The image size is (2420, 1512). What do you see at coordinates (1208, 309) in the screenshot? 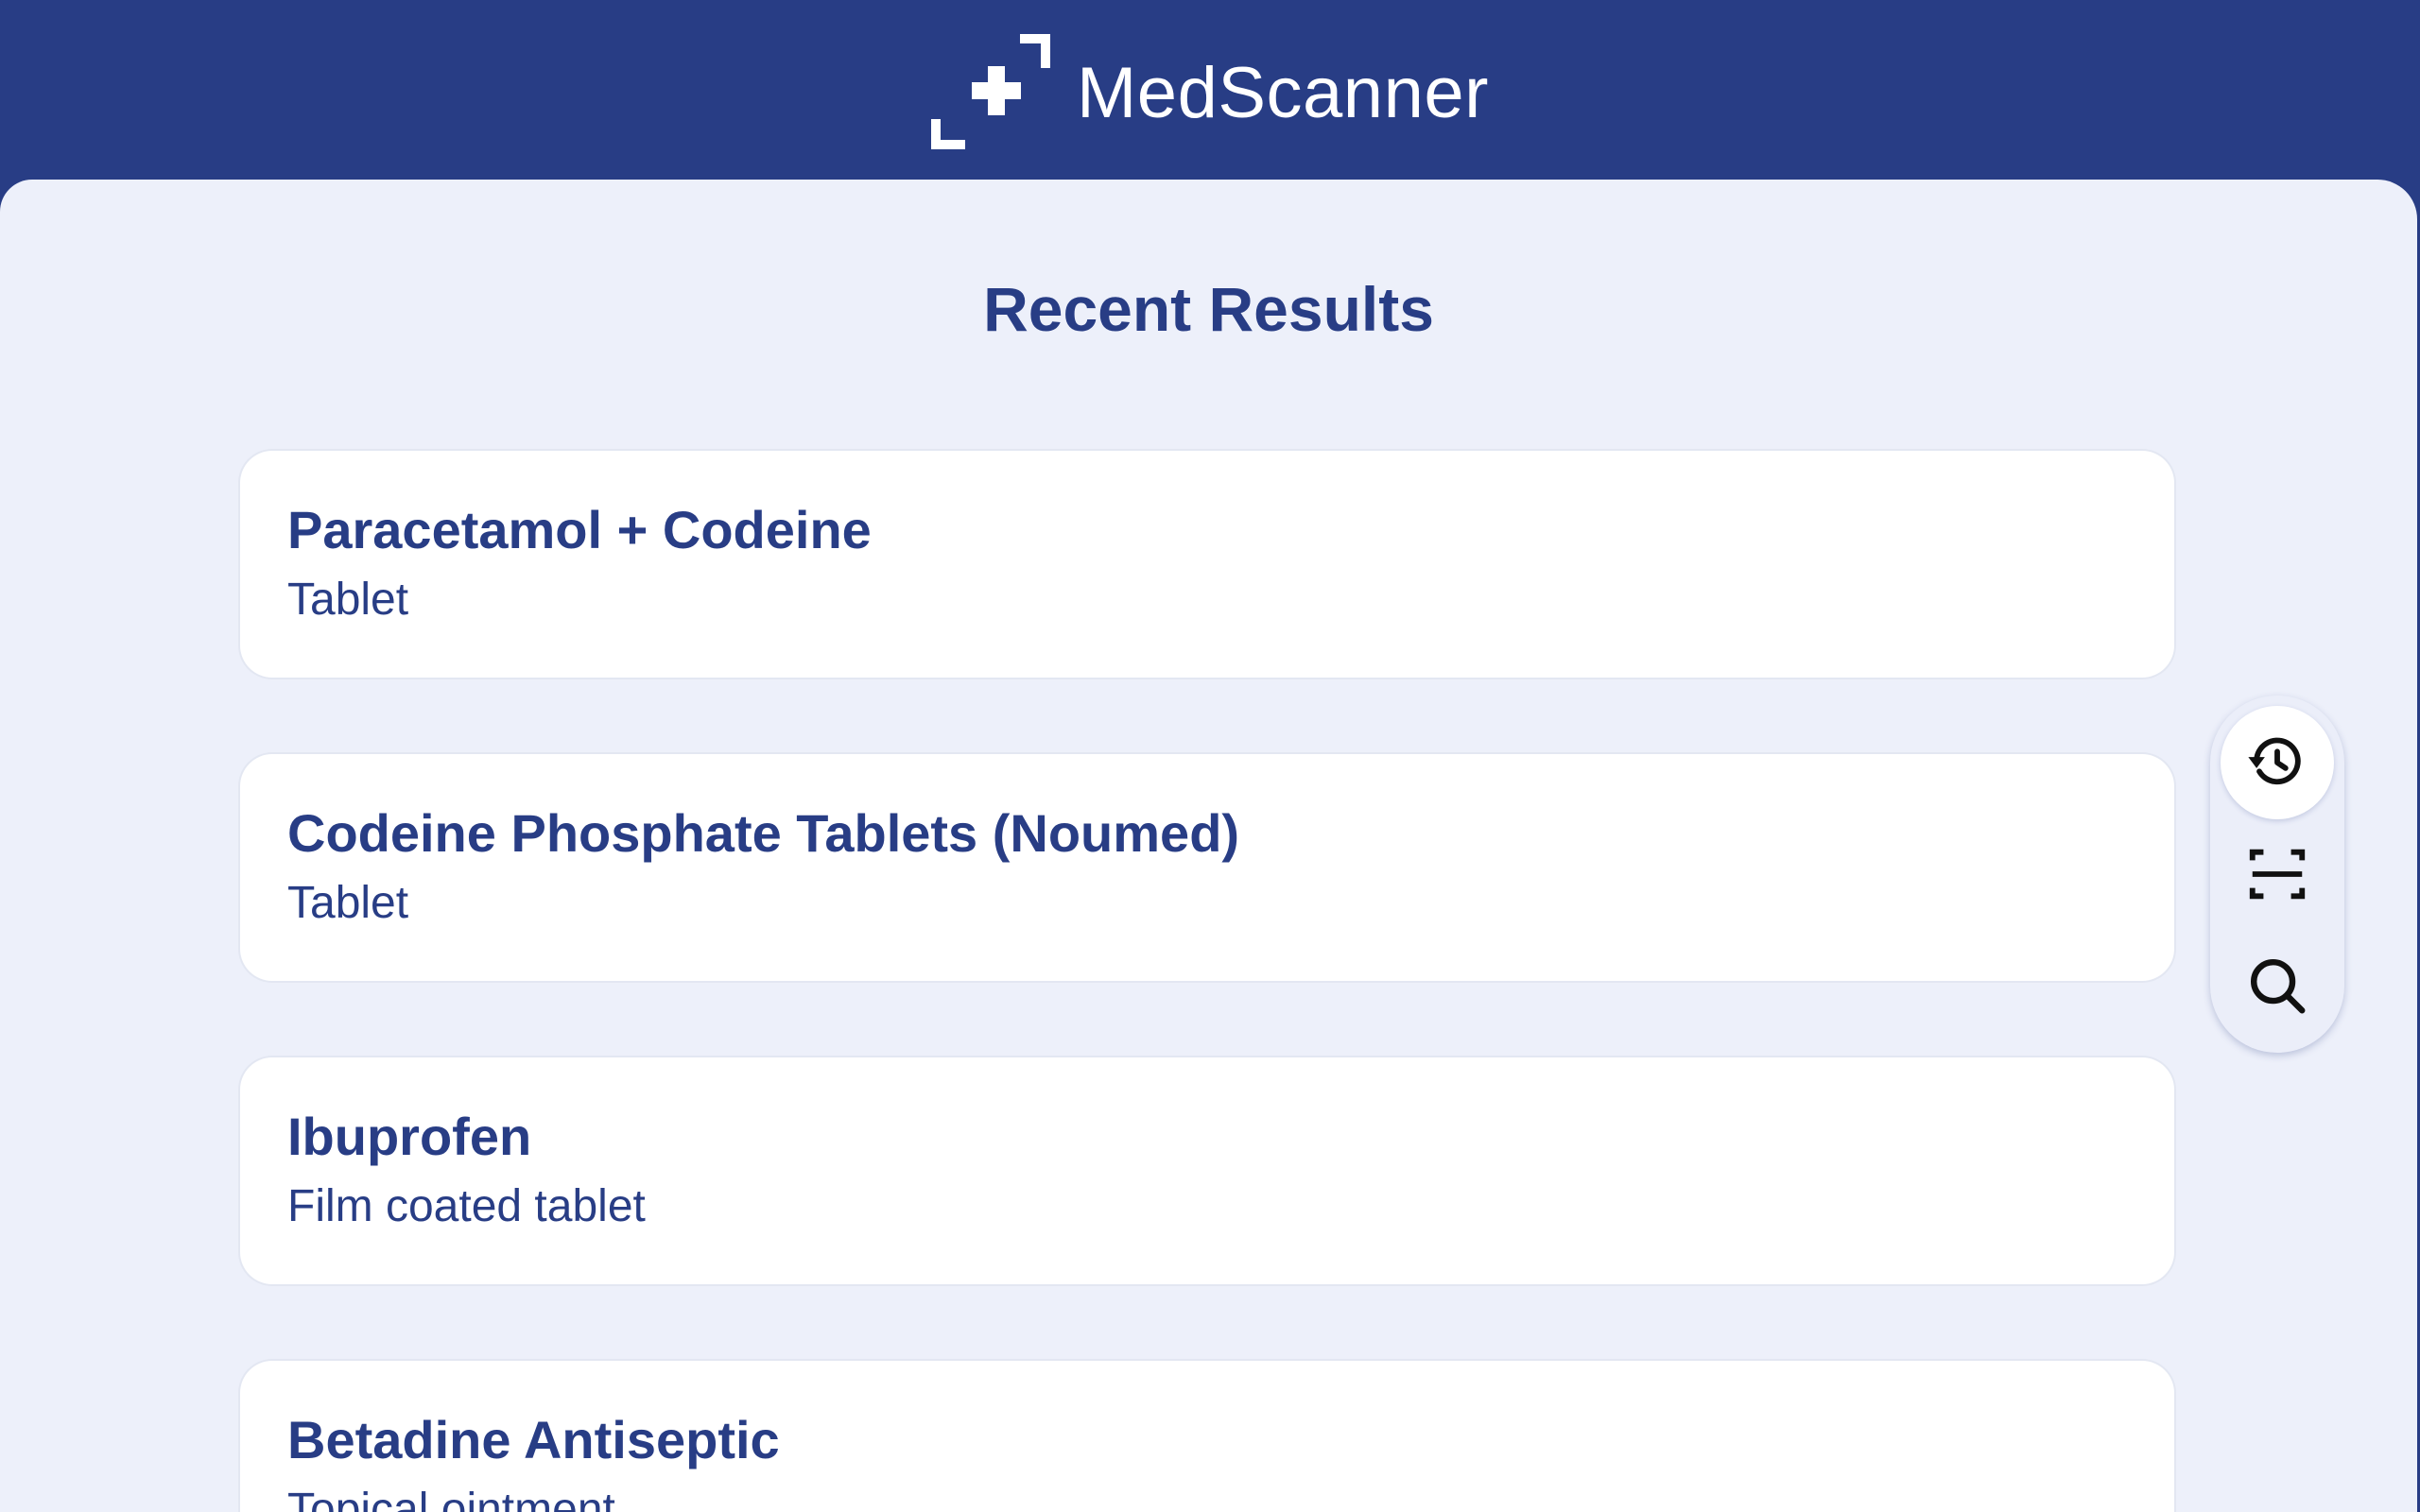
I see `page-title: Recent Results` at bounding box center [1208, 309].